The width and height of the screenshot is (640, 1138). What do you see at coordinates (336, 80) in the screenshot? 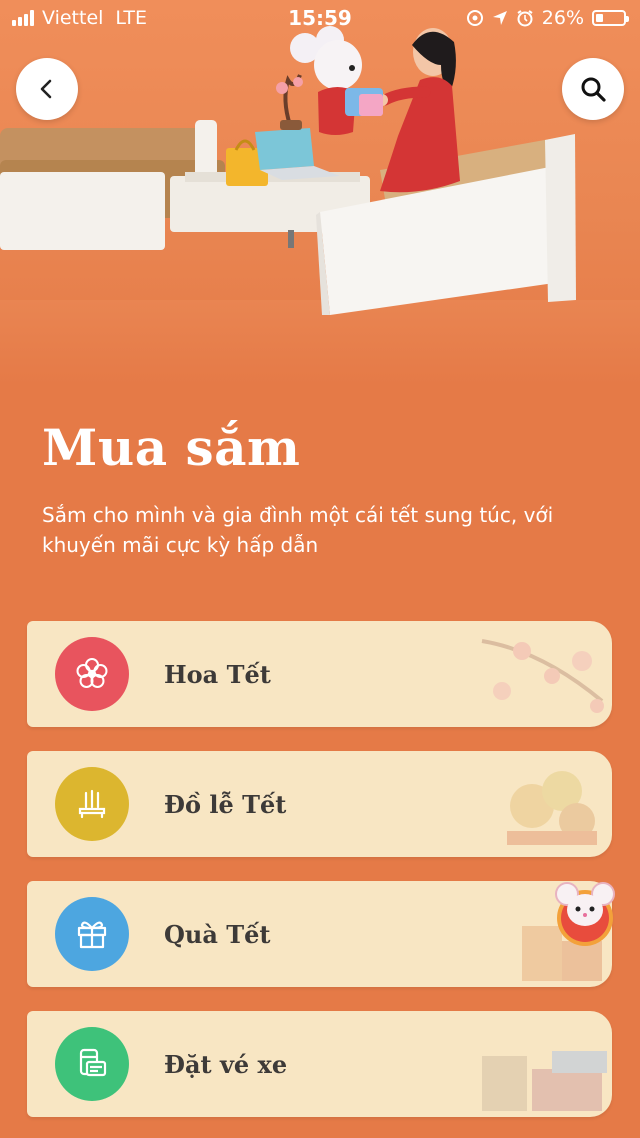
I see `mouse-character` at bounding box center [336, 80].